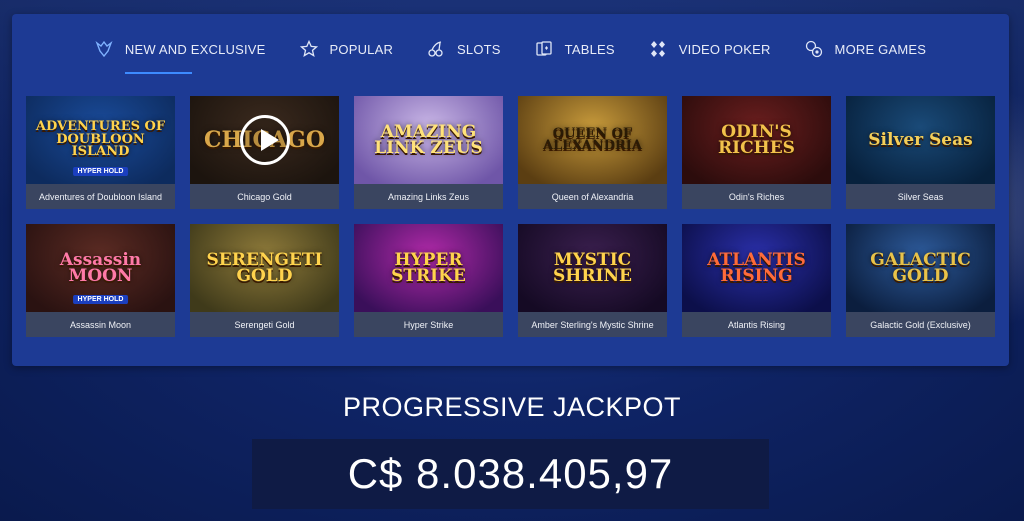  I want to click on tab-new-and-exclusive: NEW AND EXCLUSIVE, so click(180, 53).